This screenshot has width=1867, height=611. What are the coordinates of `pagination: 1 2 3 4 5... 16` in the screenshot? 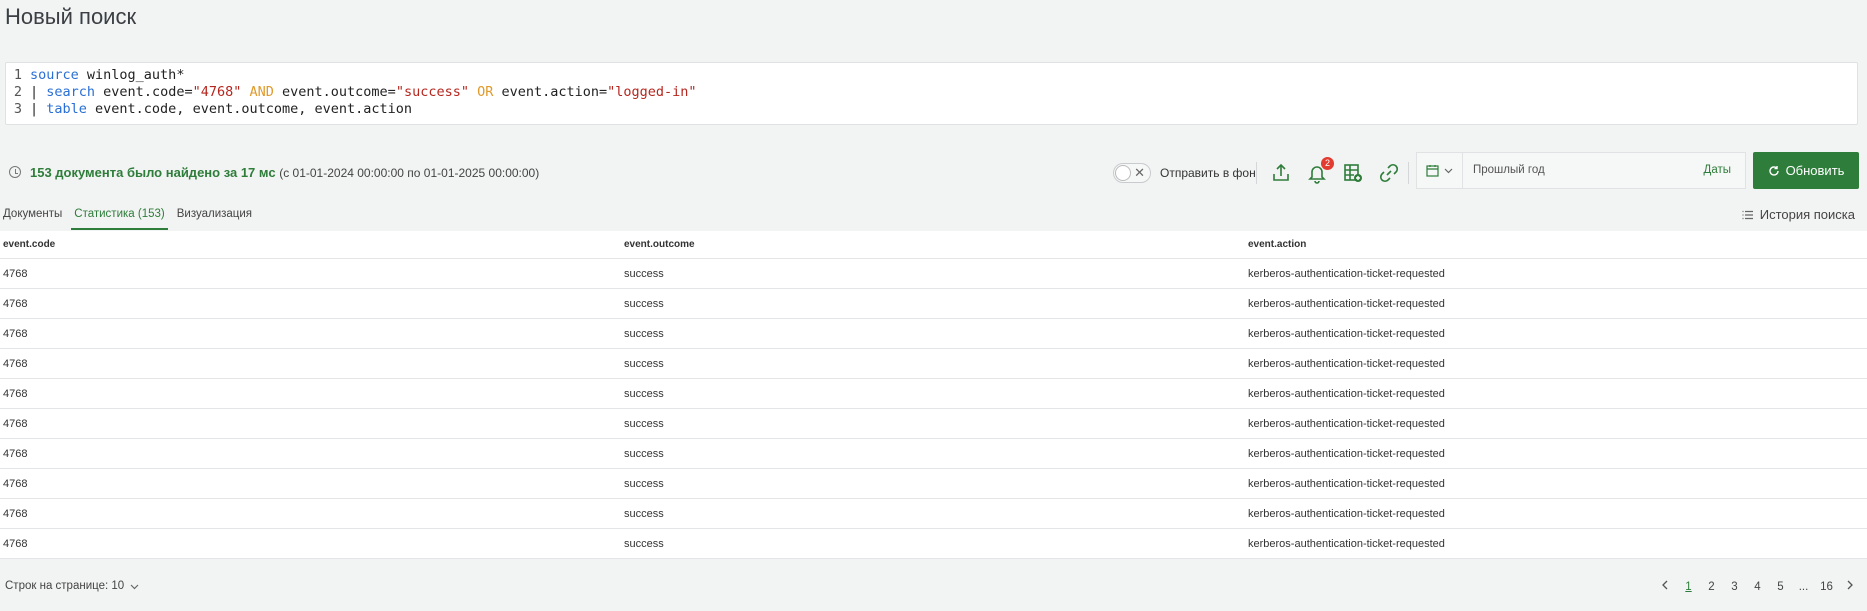 It's located at (1757, 586).